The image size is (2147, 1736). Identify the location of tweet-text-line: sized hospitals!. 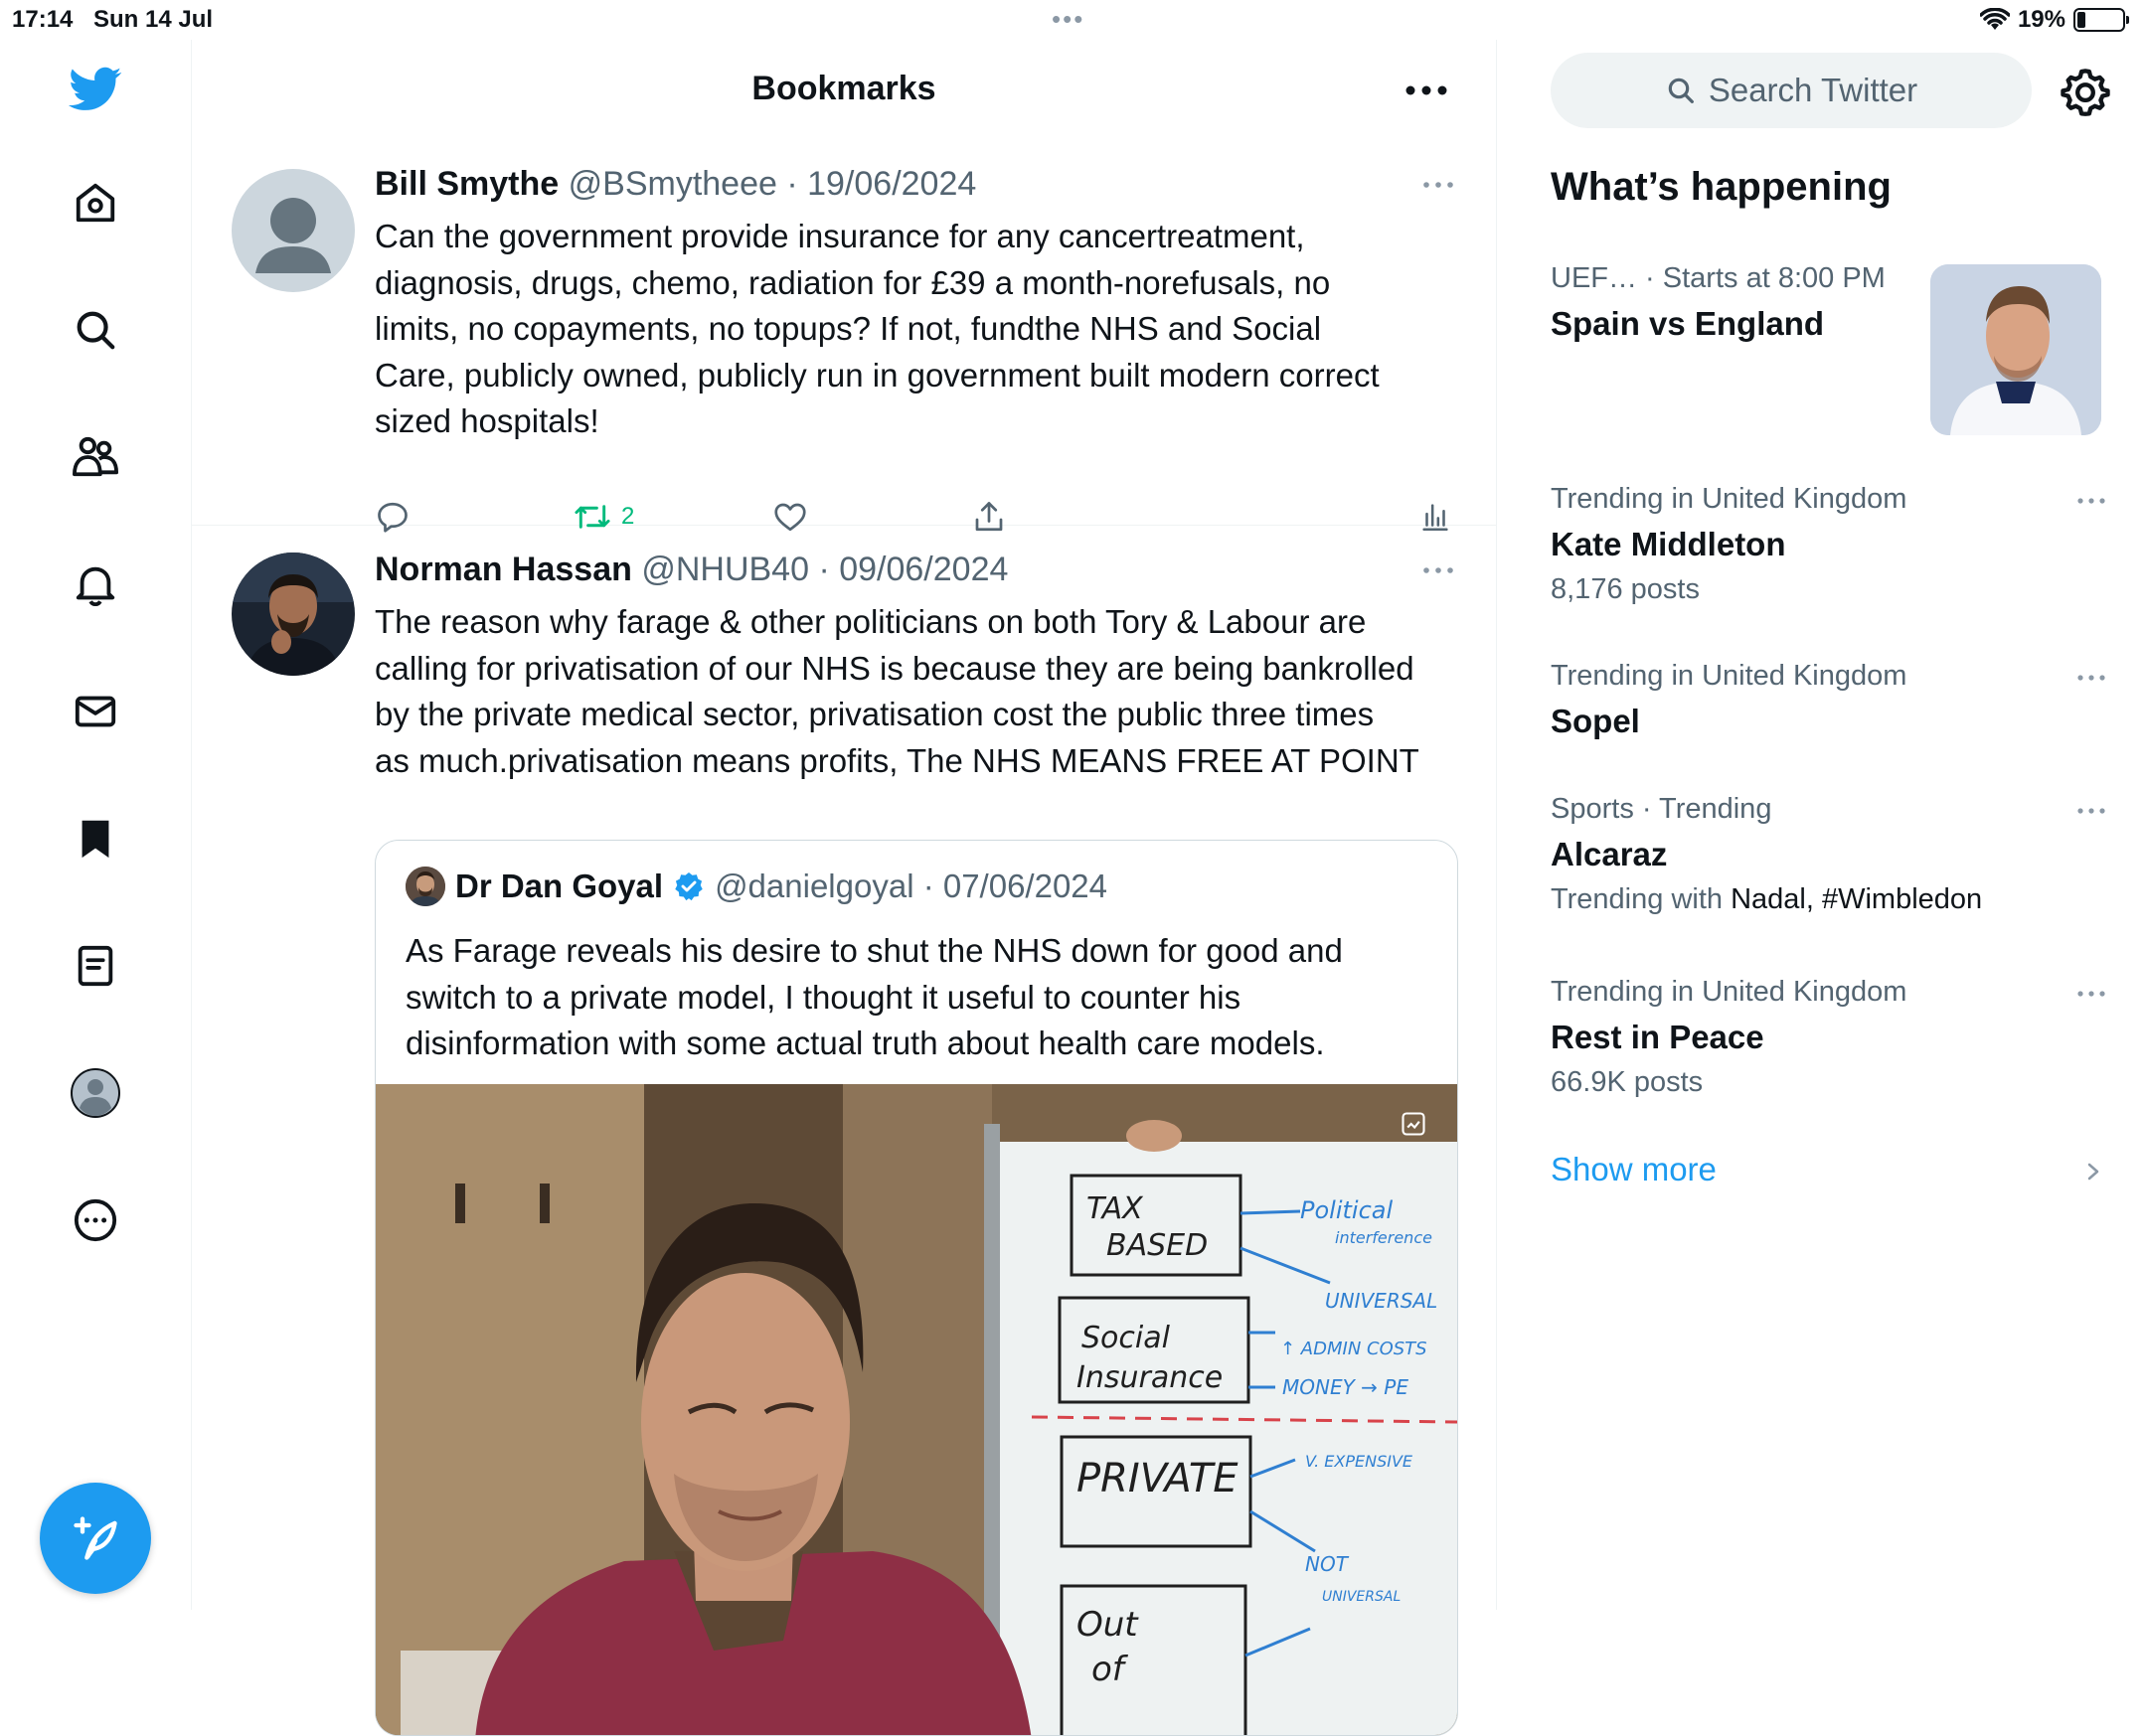
(487, 420).